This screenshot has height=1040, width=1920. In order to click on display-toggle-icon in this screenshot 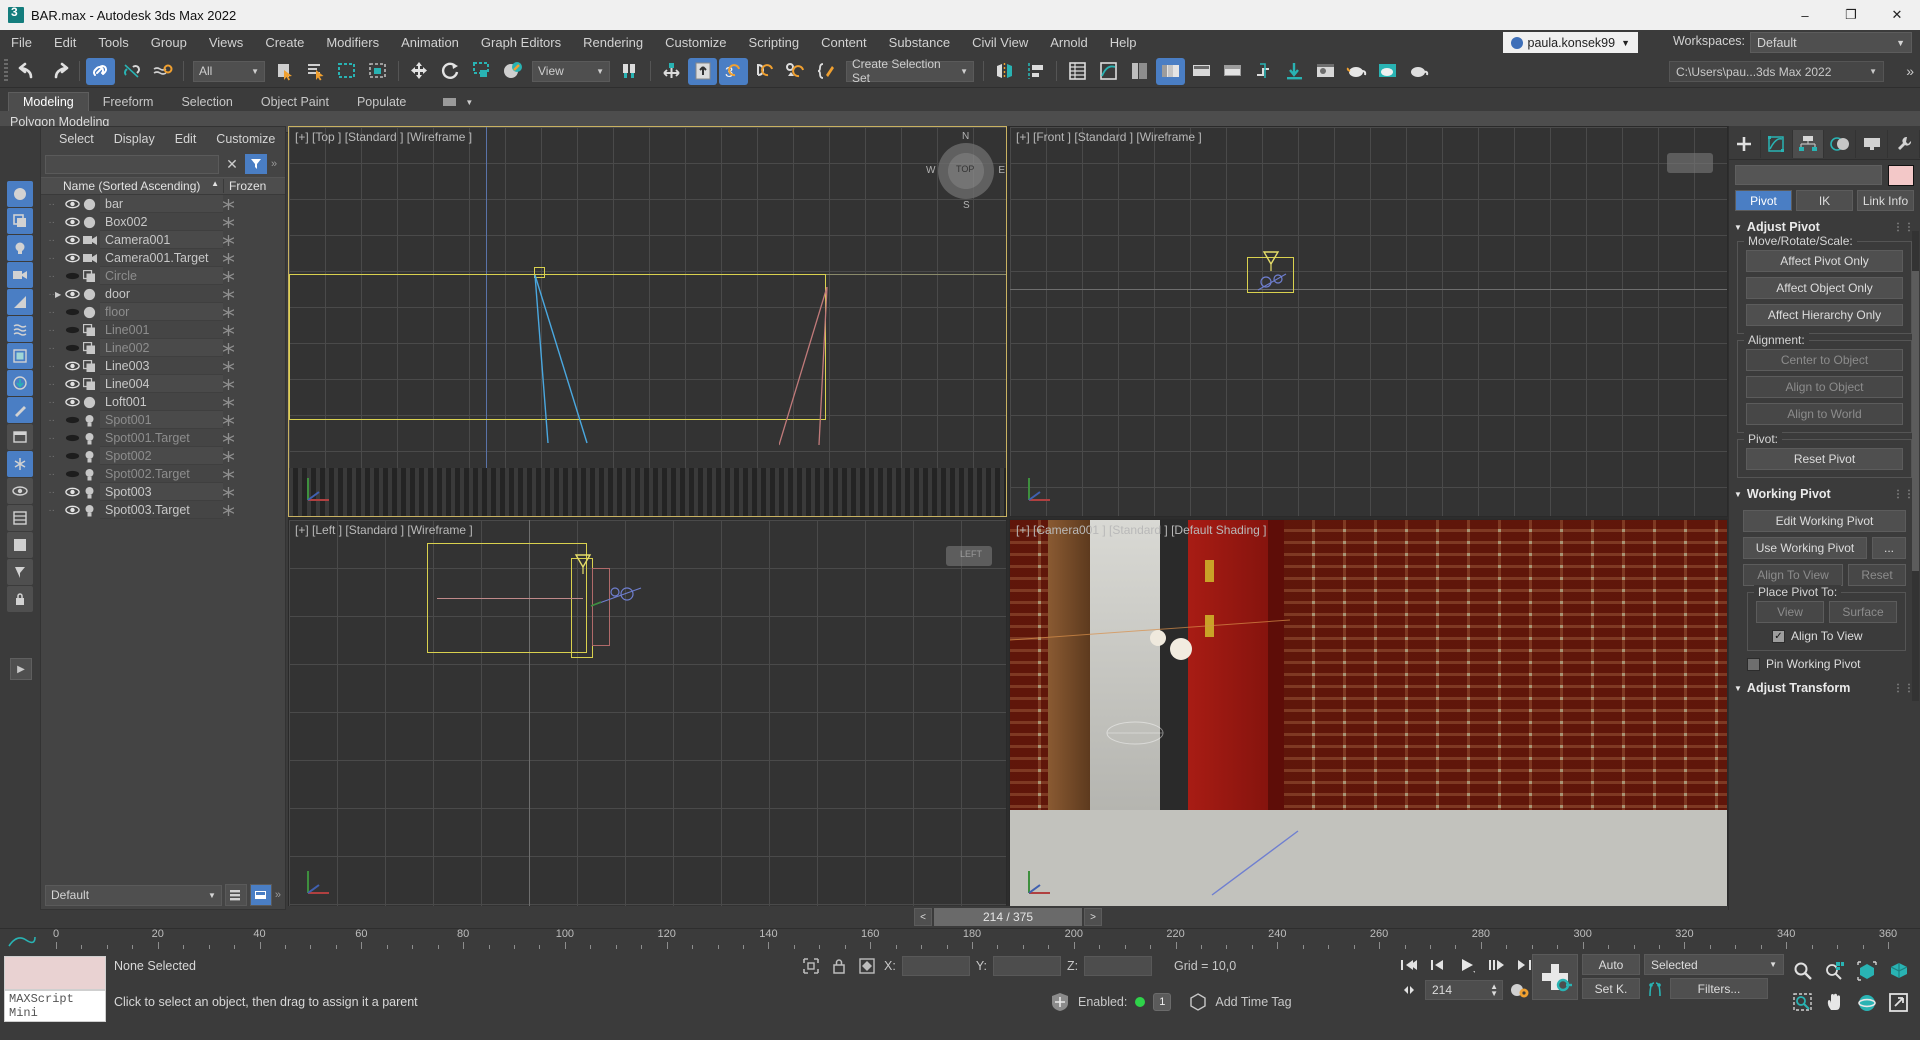, I will do `click(20, 437)`.